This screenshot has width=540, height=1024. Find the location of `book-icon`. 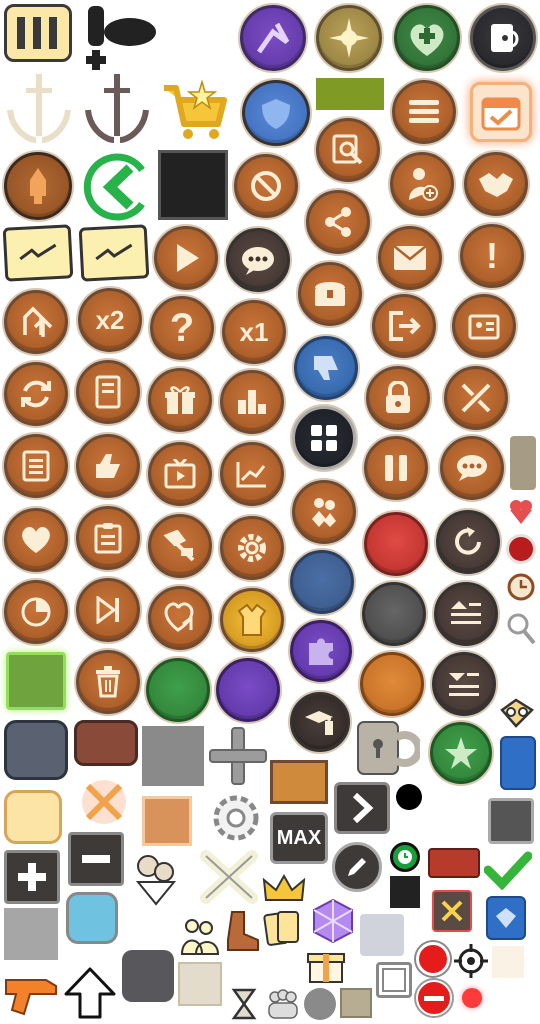

book-icon is located at coordinates (108, 392).